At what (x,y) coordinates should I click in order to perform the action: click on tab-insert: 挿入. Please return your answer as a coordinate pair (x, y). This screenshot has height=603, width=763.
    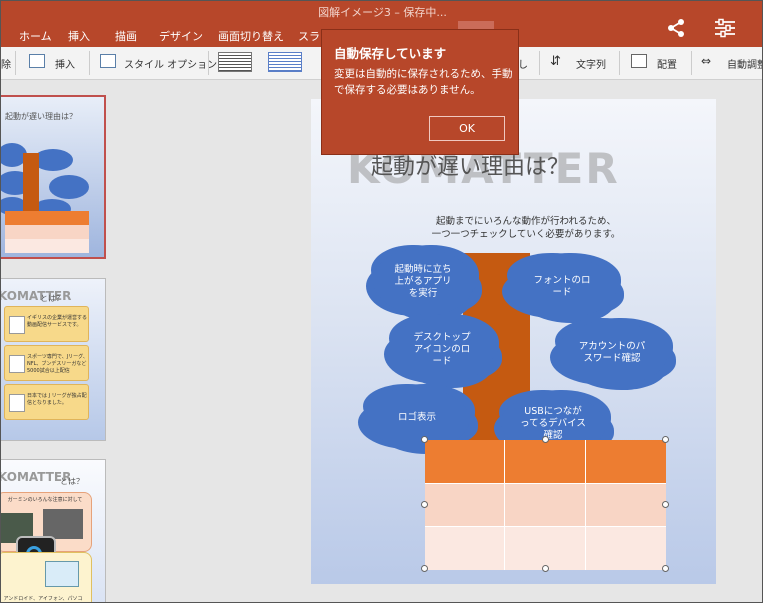
    Looking at the image, I should click on (79, 36).